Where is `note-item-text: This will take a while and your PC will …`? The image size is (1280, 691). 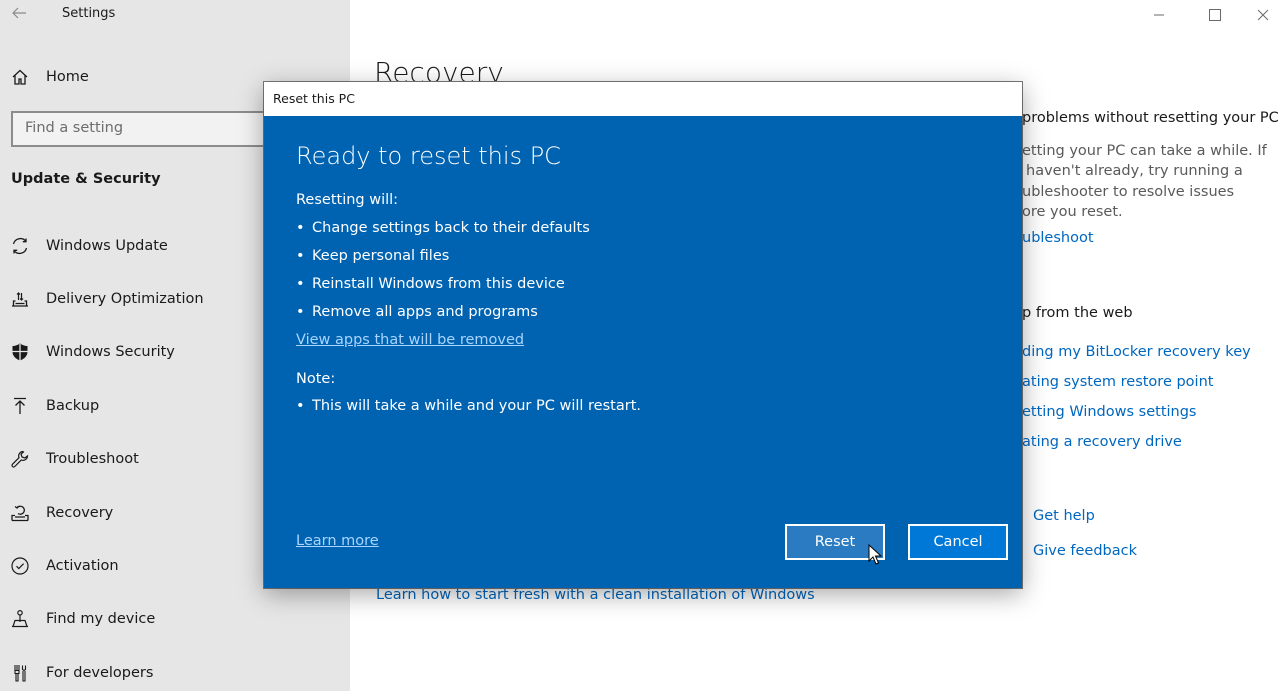
note-item-text: This will take a while and your PC will … is located at coordinates (476, 406).